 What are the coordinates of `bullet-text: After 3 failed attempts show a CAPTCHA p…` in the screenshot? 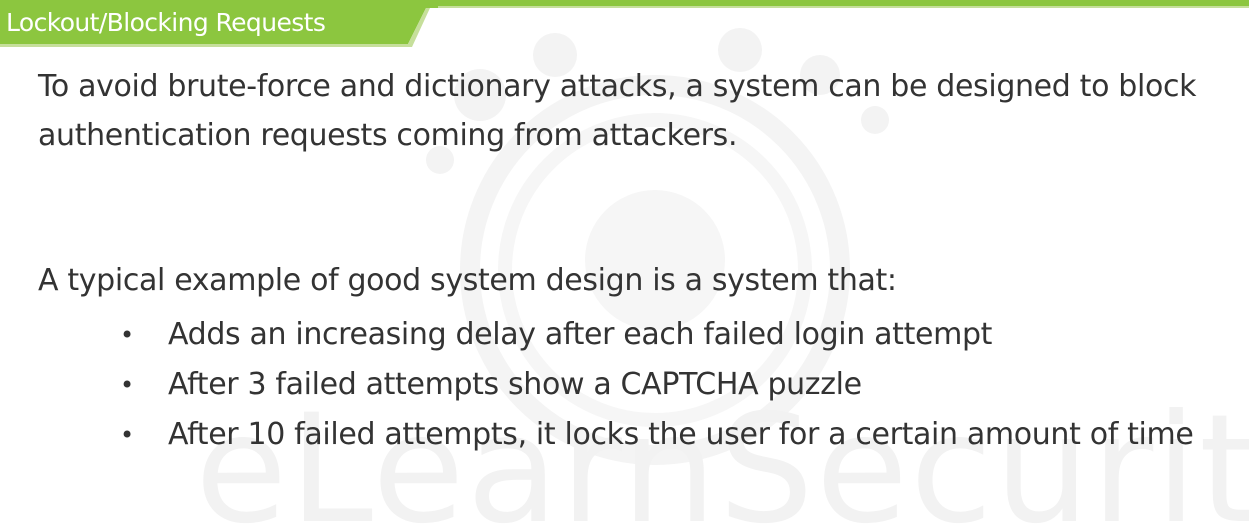 It's located at (515, 384).